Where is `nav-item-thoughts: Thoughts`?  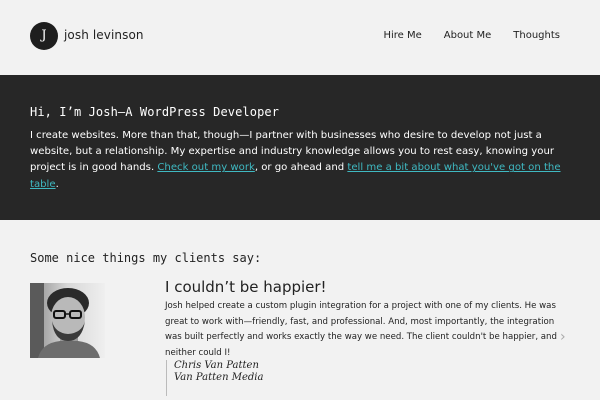
nav-item-thoughts: Thoughts is located at coordinates (536, 35).